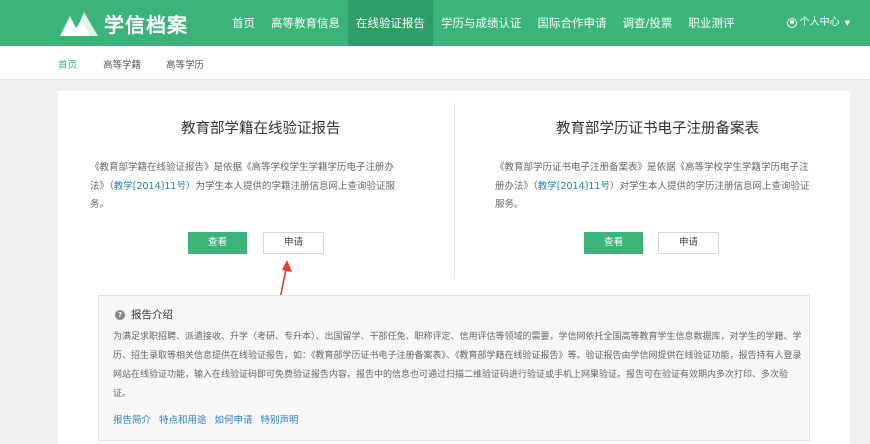 The width and height of the screenshot is (870, 444). What do you see at coordinates (152, 315) in the screenshot?
I see `intro-title: 报告介绍` at bounding box center [152, 315].